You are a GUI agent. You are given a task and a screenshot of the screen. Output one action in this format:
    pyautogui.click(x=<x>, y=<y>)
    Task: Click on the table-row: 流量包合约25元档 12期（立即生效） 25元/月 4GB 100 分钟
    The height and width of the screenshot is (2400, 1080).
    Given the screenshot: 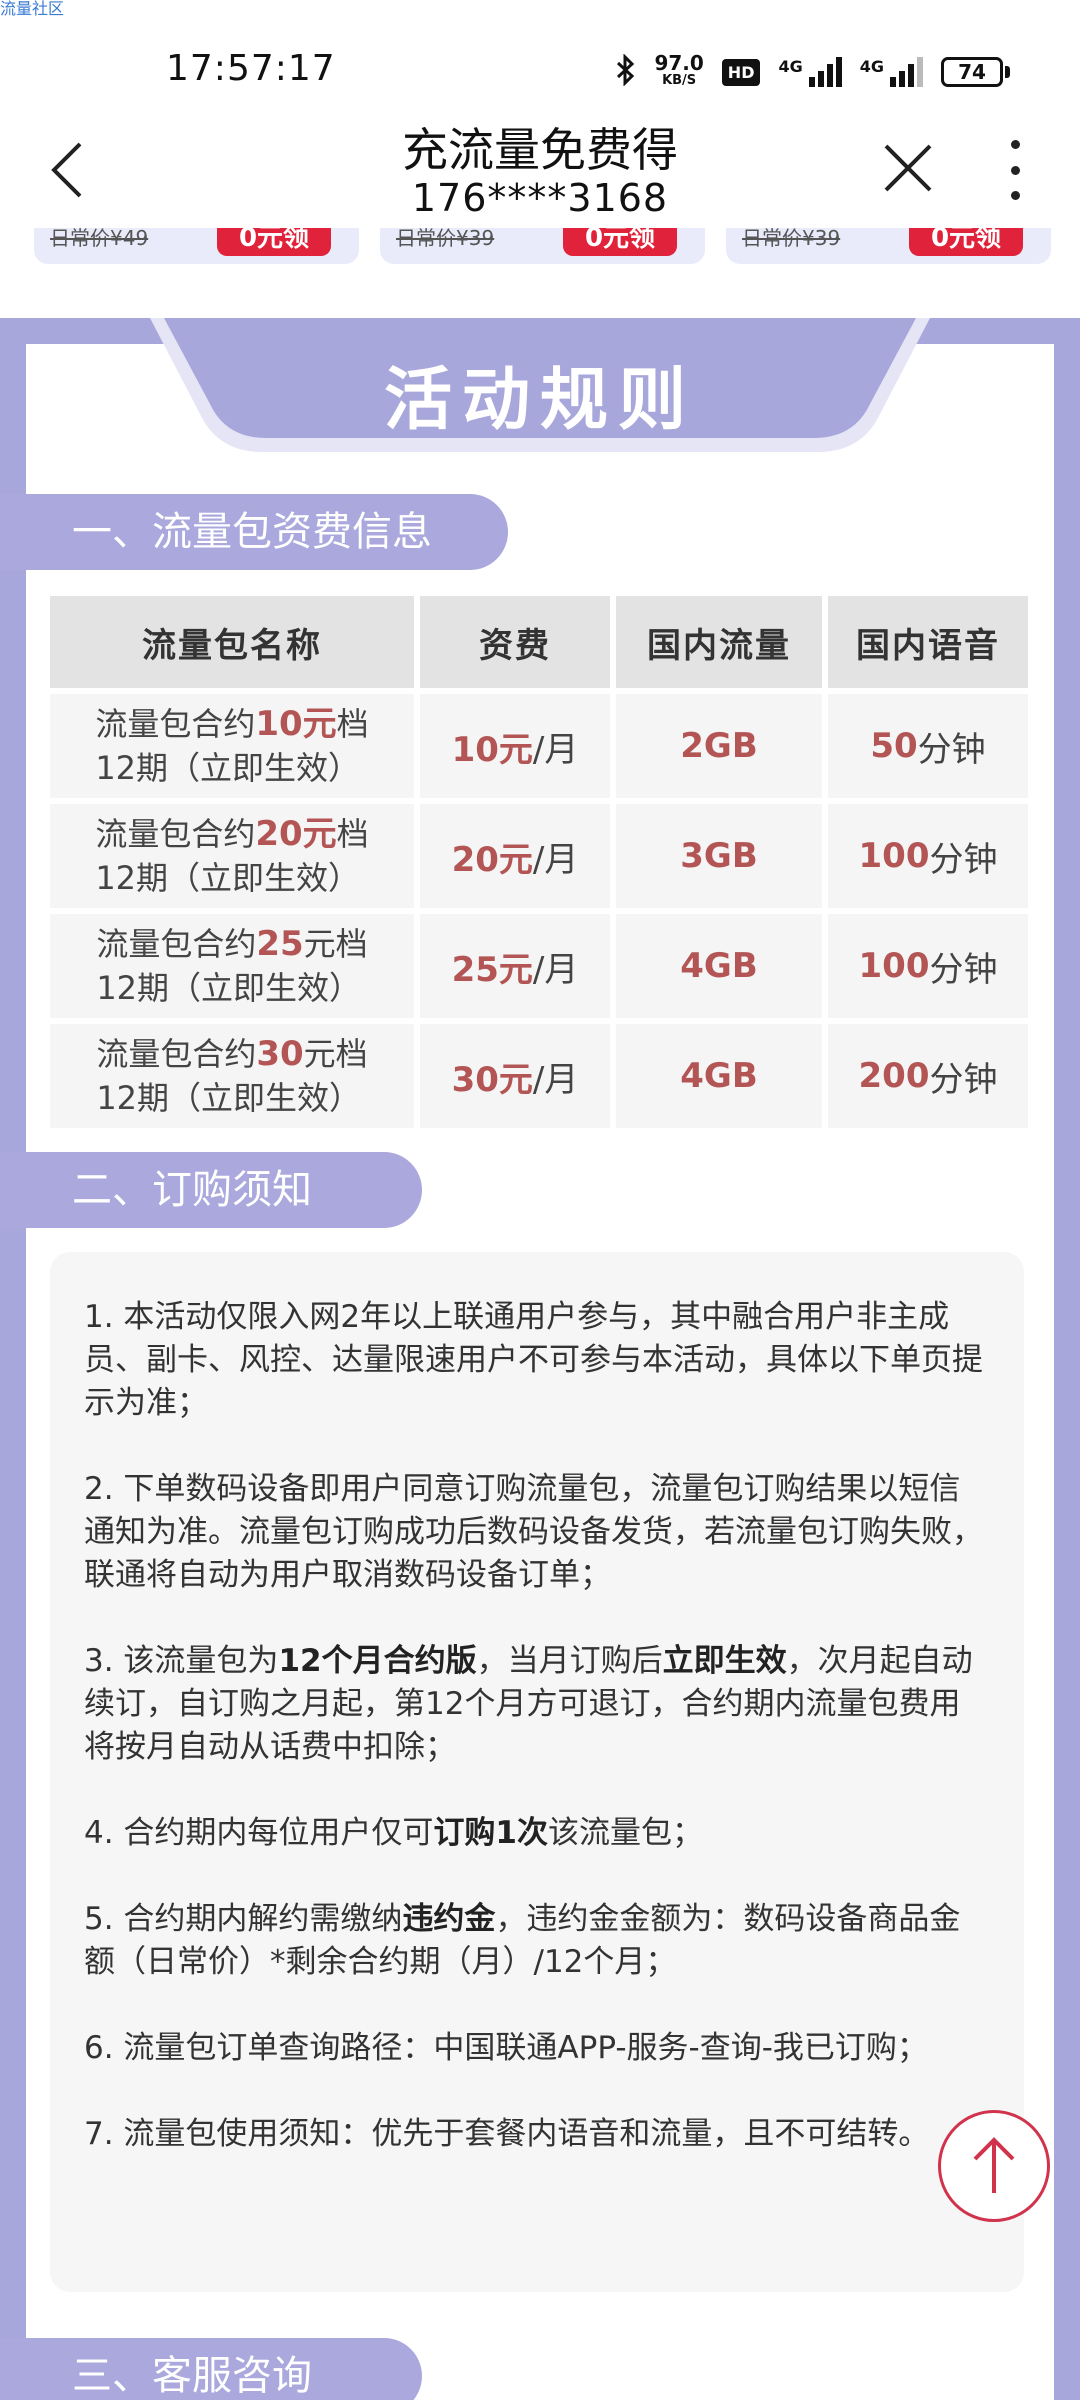 What is the action you would take?
    pyautogui.click(x=542, y=966)
    